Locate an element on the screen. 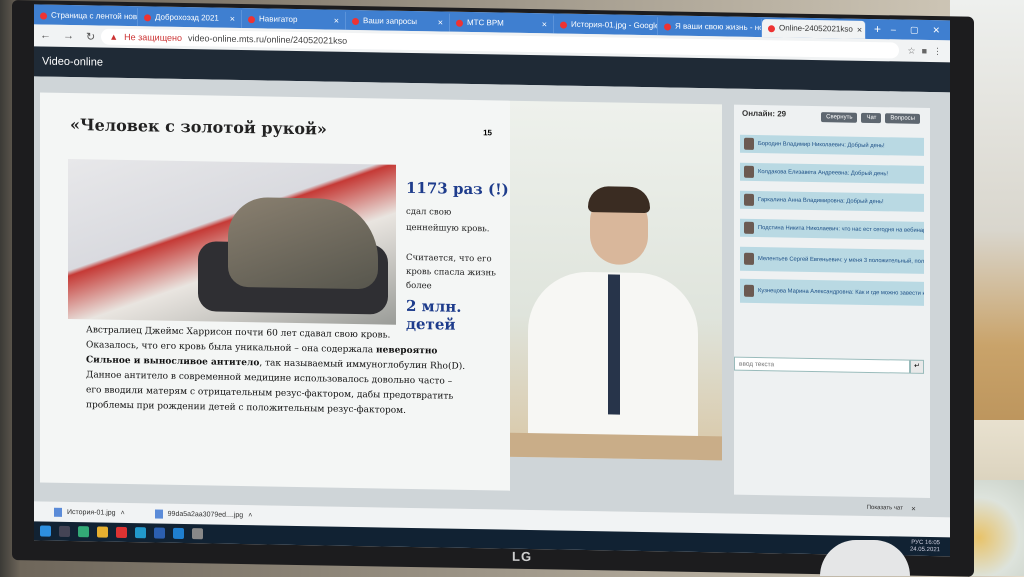  edge-icon is located at coordinates (140, 533).